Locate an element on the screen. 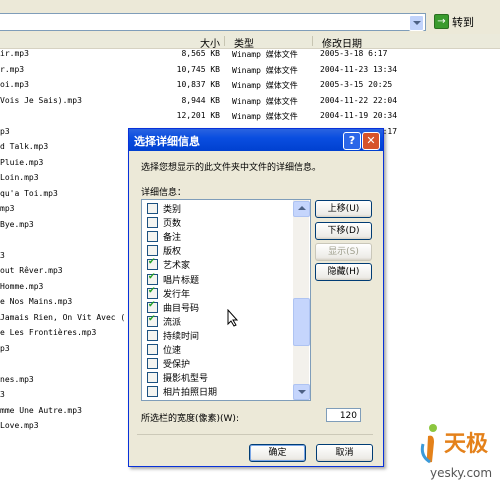  column-type: 类型 is located at coordinates (244, 42).